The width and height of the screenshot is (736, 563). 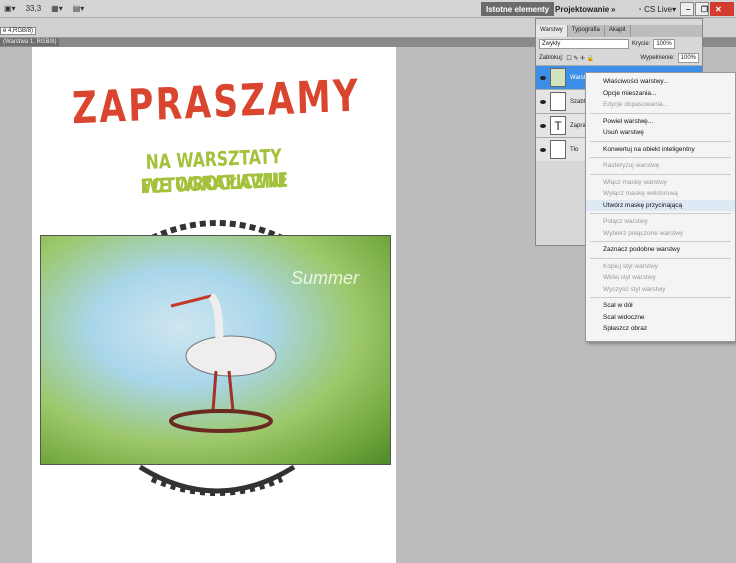 What do you see at coordinates (10, 8) in the screenshot?
I see `launch-bridge-icon: ▣▾` at bounding box center [10, 8].